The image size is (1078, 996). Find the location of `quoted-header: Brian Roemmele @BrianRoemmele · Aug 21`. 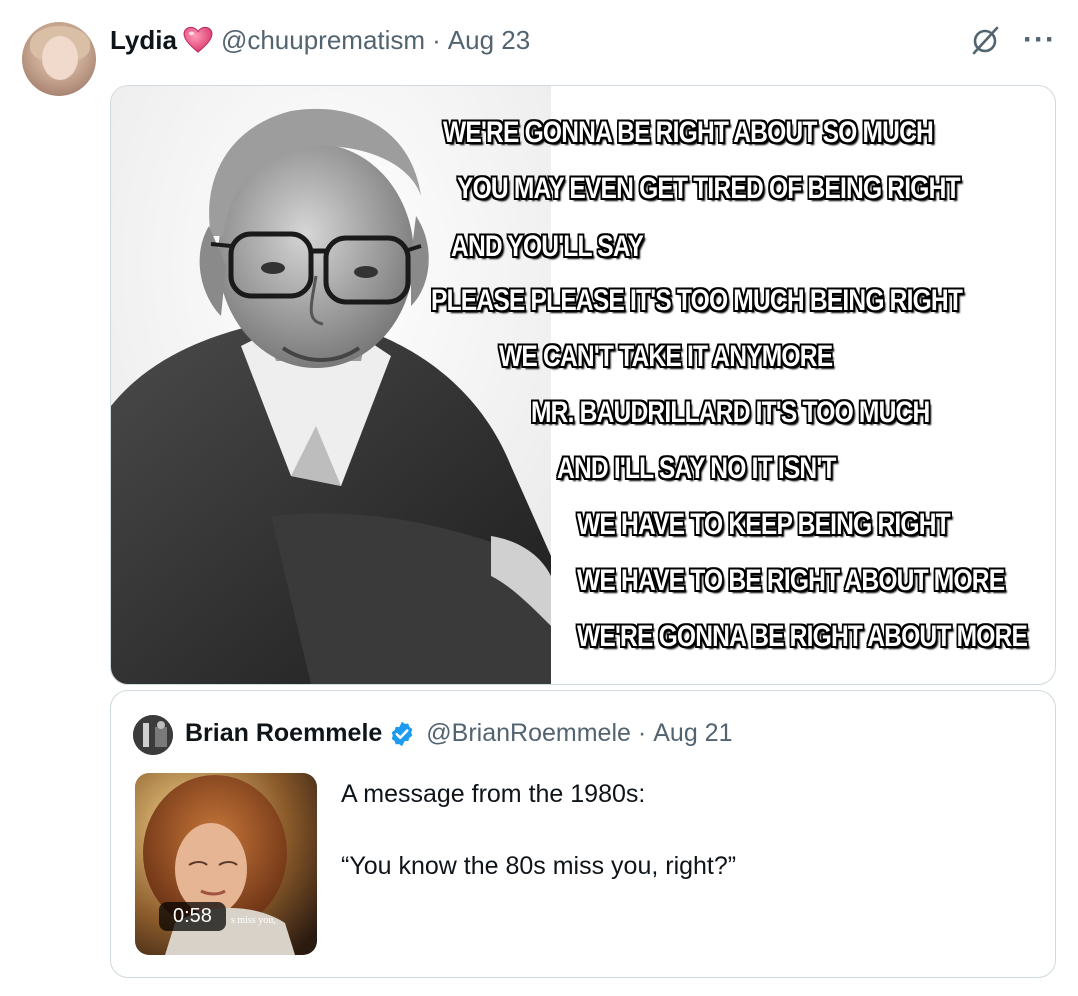

quoted-header: Brian Roemmele @BrianRoemmele · Aug 21 is located at coordinates (459, 733).